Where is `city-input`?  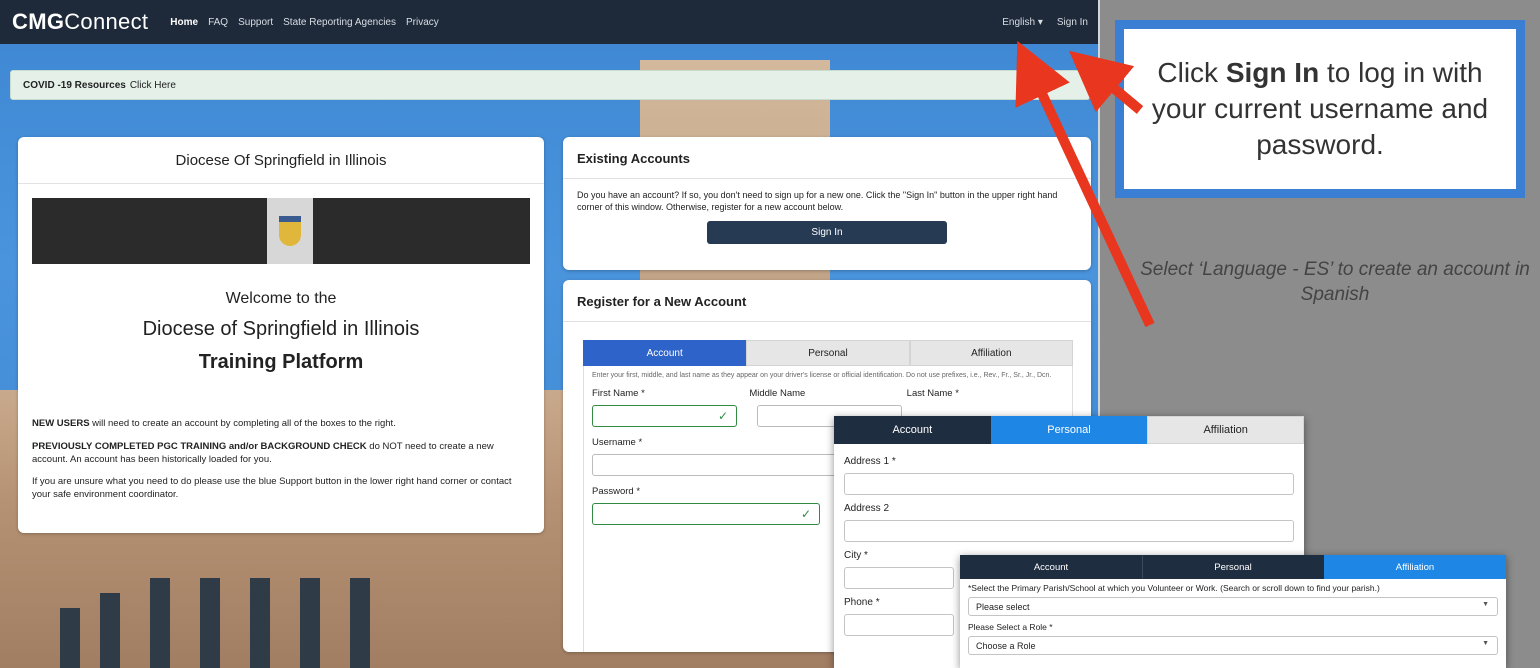
city-input is located at coordinates (899, 578).